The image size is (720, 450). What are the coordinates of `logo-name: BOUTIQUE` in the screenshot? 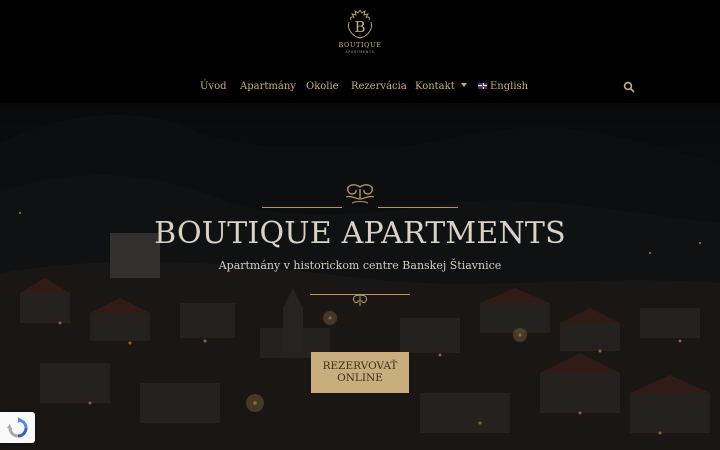 It's located at (360, 45).